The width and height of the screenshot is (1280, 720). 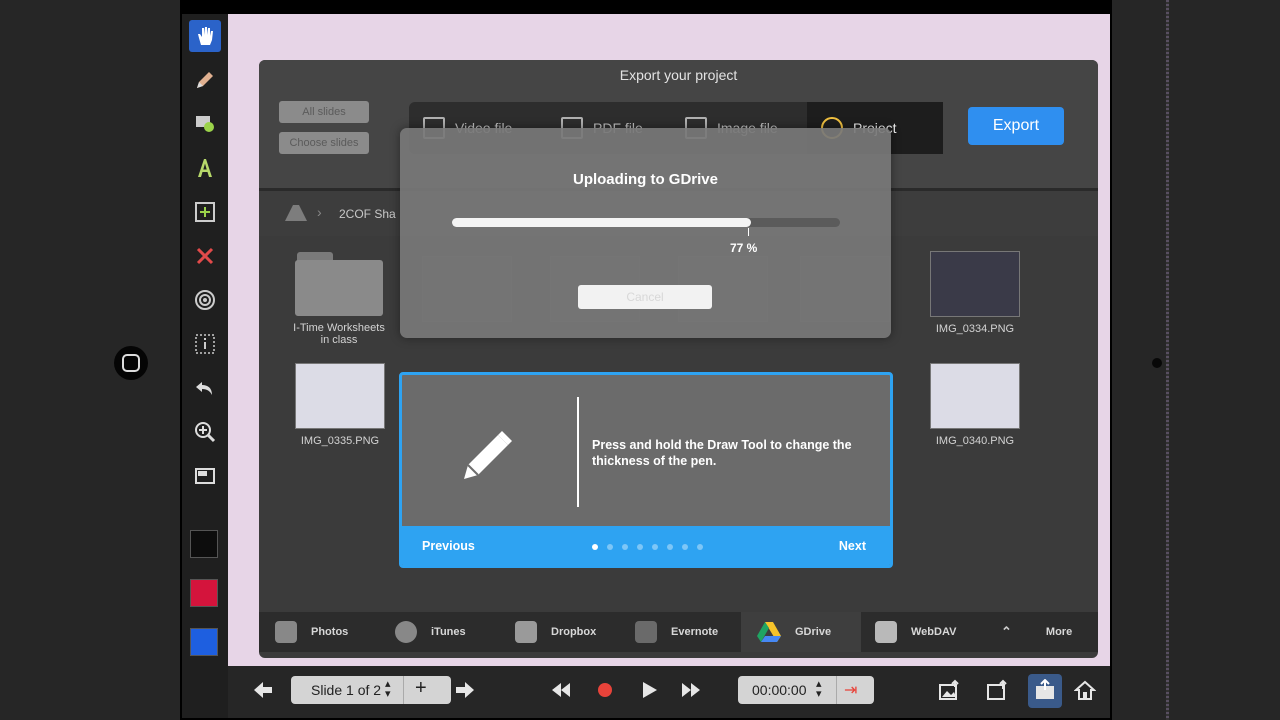 What do you see at coordinates (448, 546) in the screenshot?
I see `previous-button: Previous` at bounding box center [448, 546].